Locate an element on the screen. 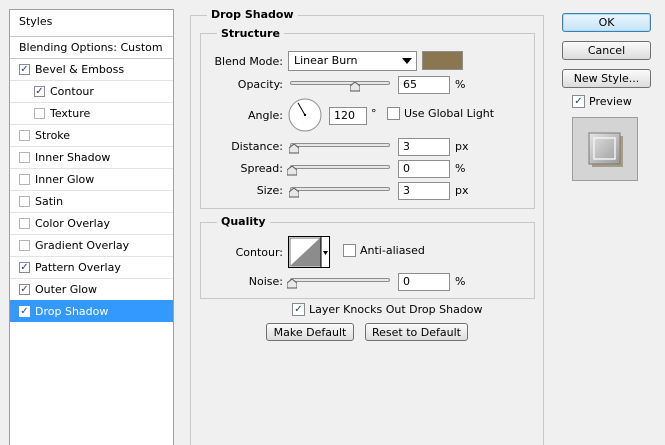 This screenshot has height=445, width=665. style-item: Color Overlay is located at coordinates (91, 223).